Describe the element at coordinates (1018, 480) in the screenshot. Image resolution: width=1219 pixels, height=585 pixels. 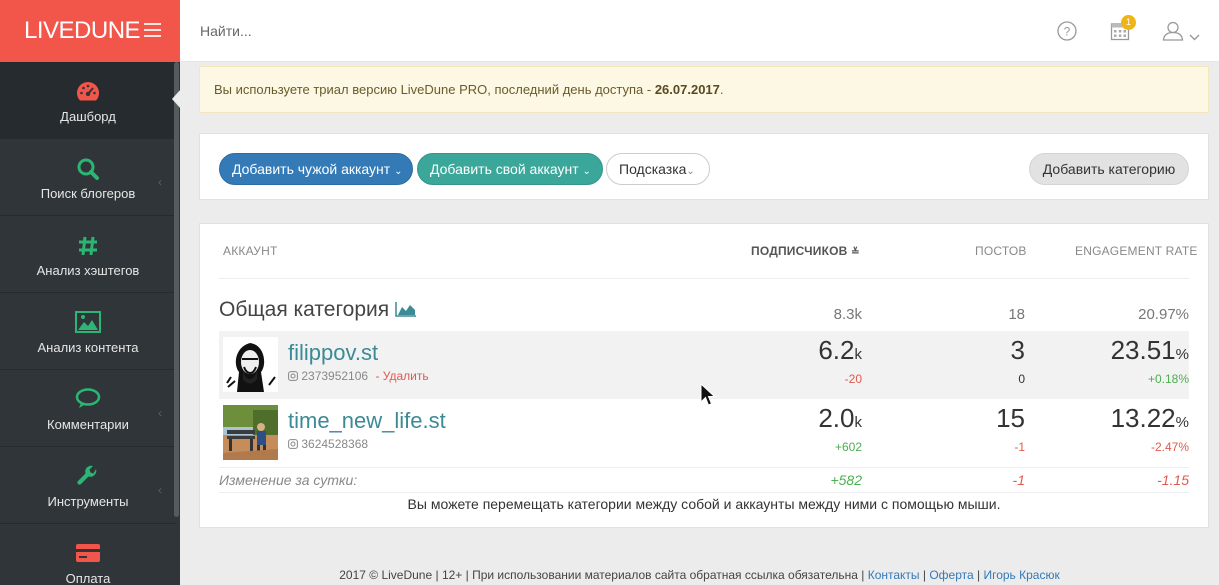
I see `daily-change-posts: -1` at that location.